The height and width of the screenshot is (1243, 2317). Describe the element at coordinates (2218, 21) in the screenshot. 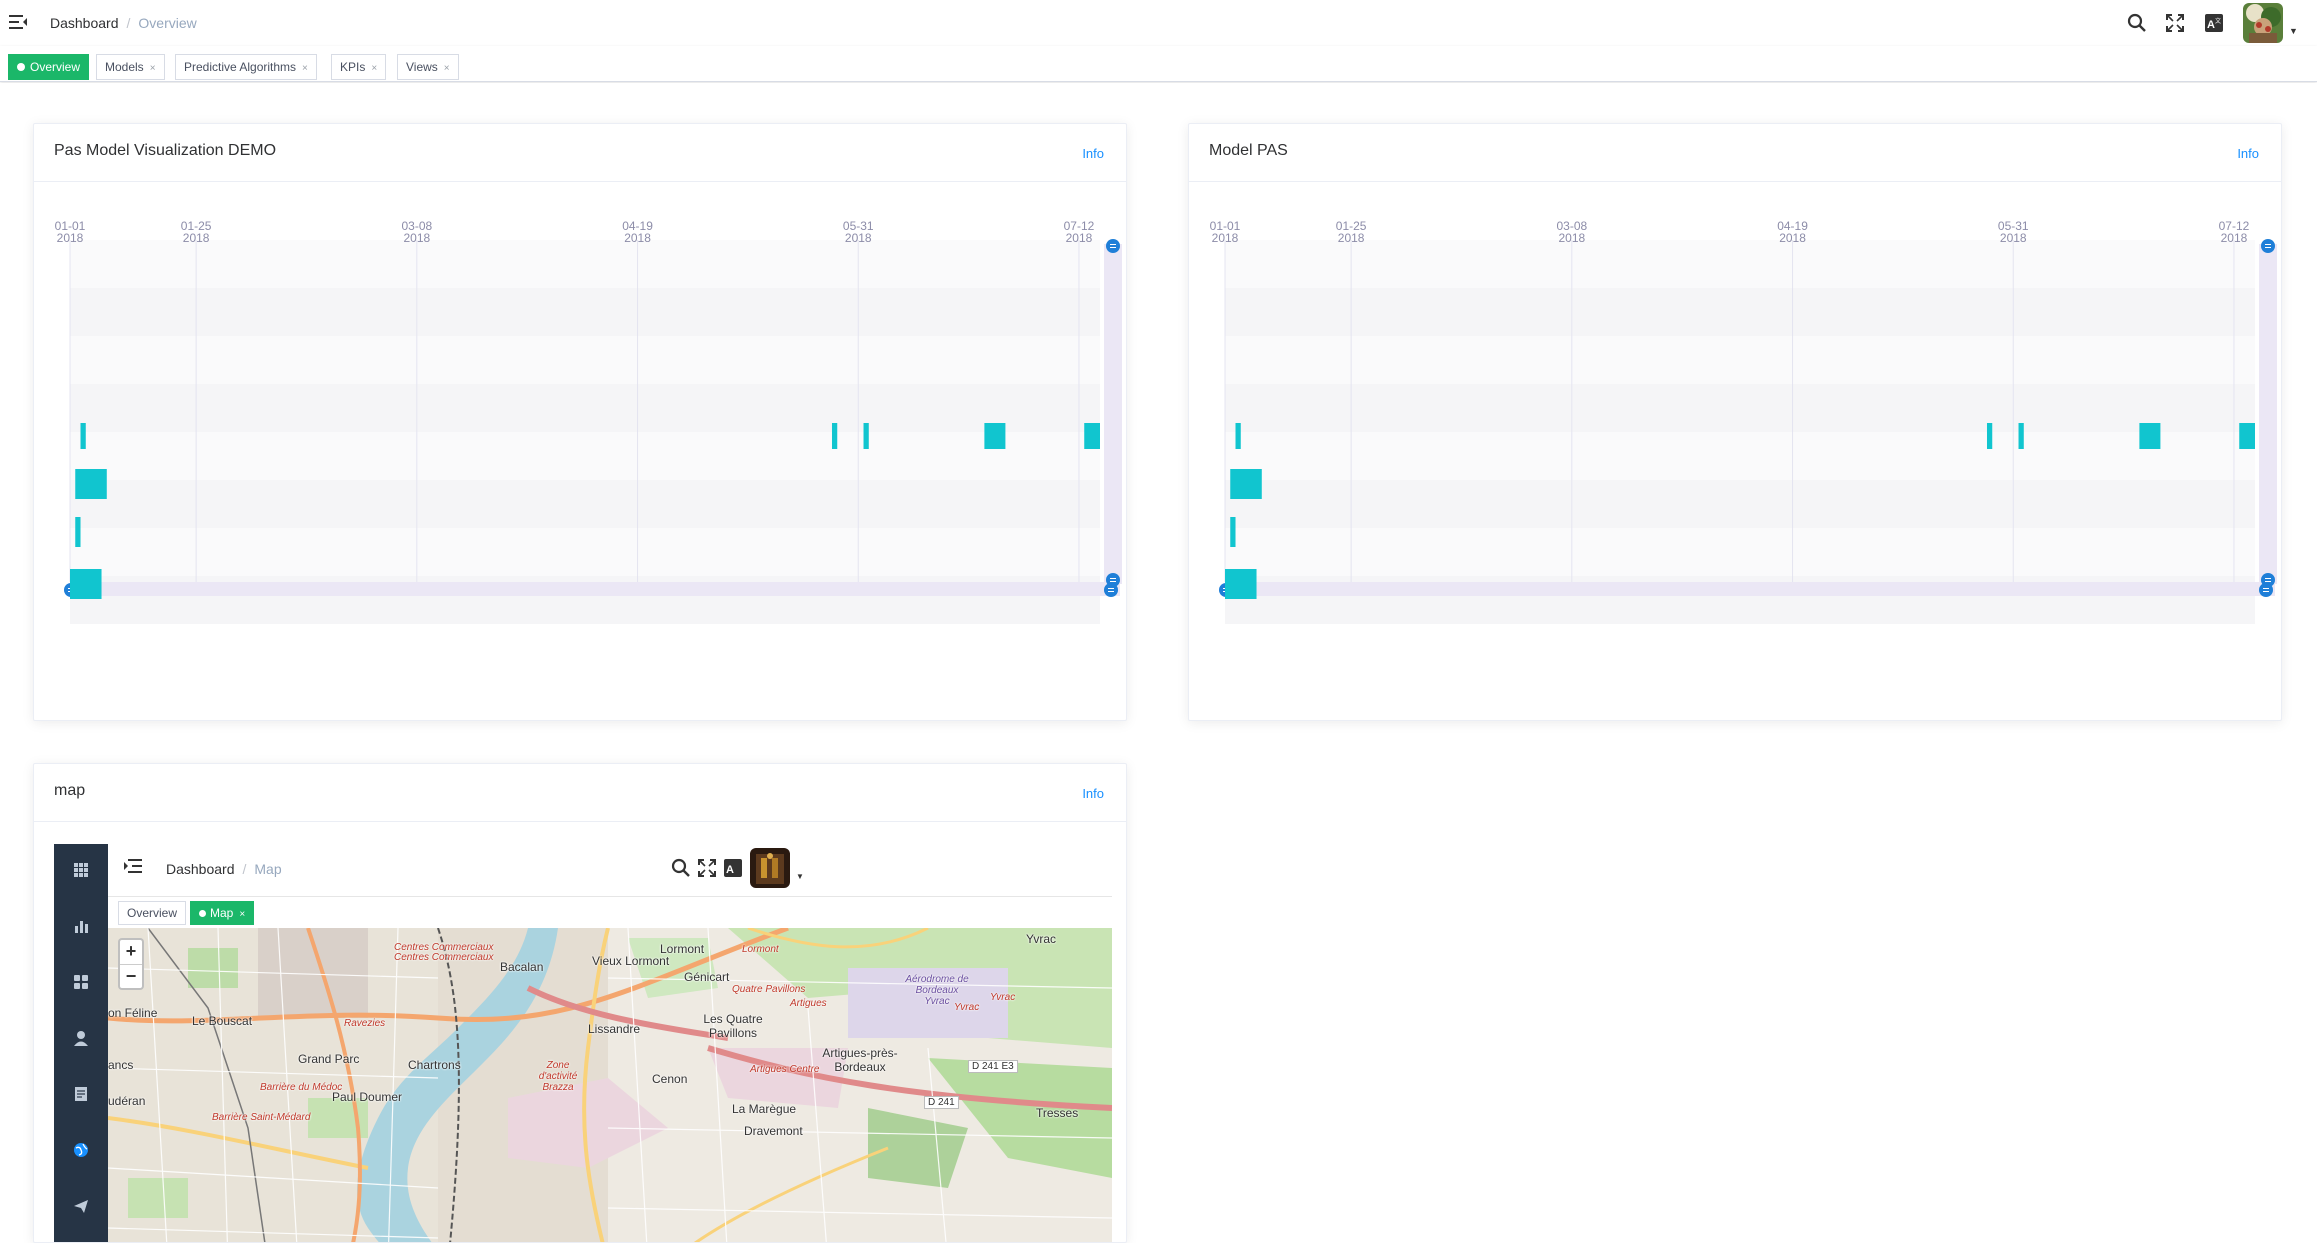

I see `svg-text: 文` at that location.